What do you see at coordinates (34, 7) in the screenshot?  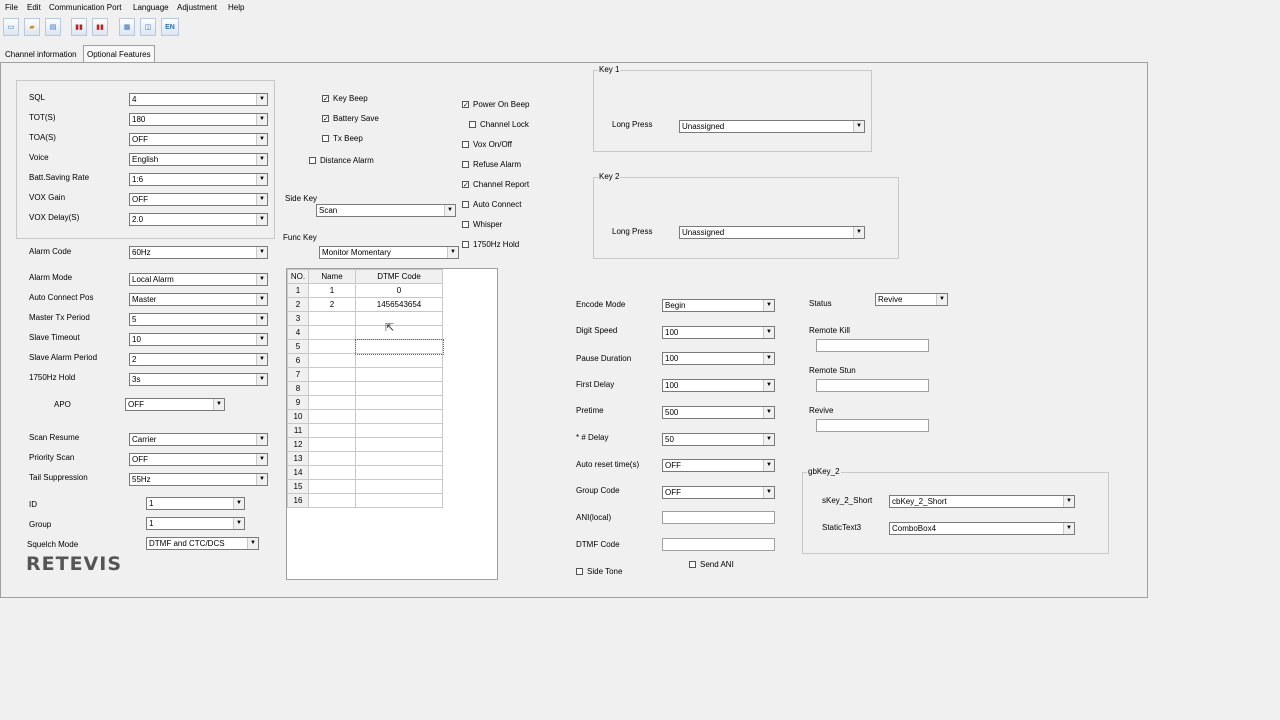 I see `menu-edit: Edit` at bounding box center [34, 7].